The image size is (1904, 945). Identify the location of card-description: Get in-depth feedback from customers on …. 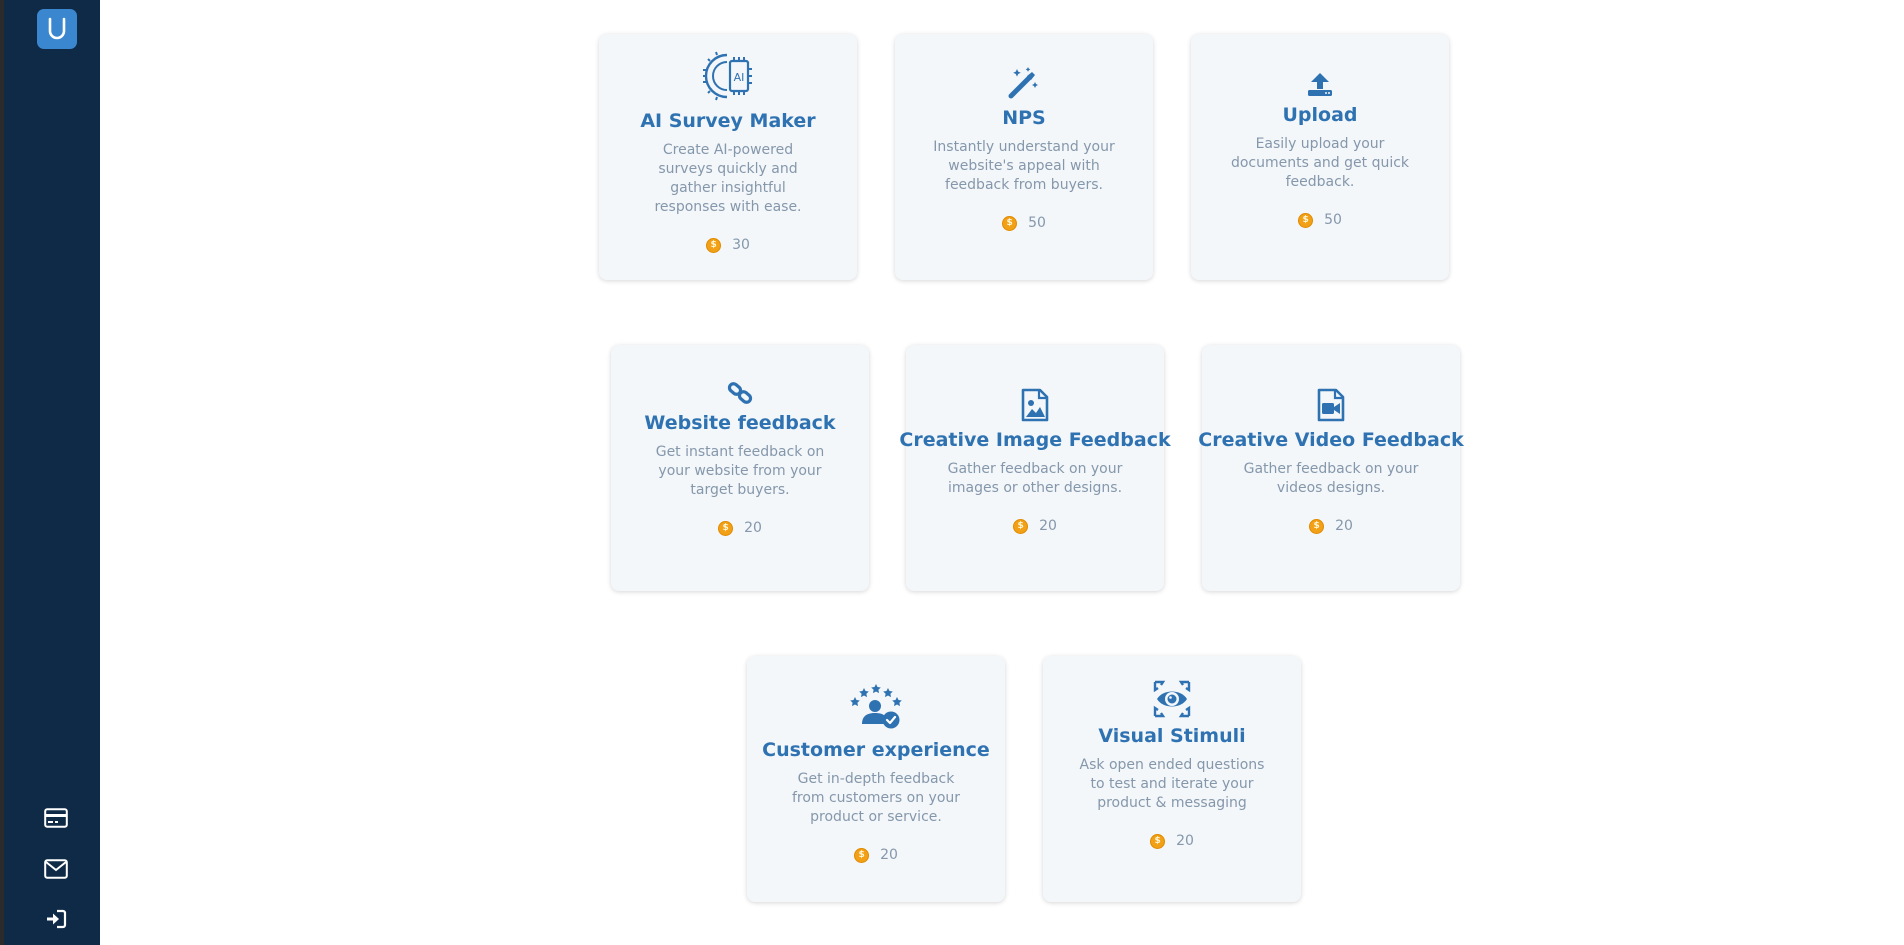
(876, 798).